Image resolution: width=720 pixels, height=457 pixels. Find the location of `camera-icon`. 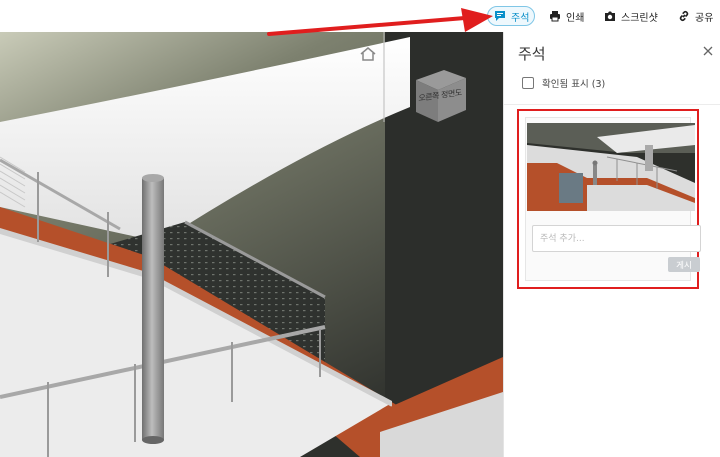

camera-icon is located at coordinates (610, 16).